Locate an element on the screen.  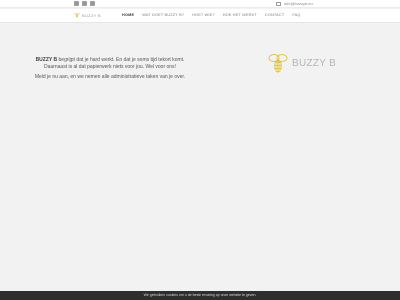
instagram-icon is located at coordinates (92, 3).